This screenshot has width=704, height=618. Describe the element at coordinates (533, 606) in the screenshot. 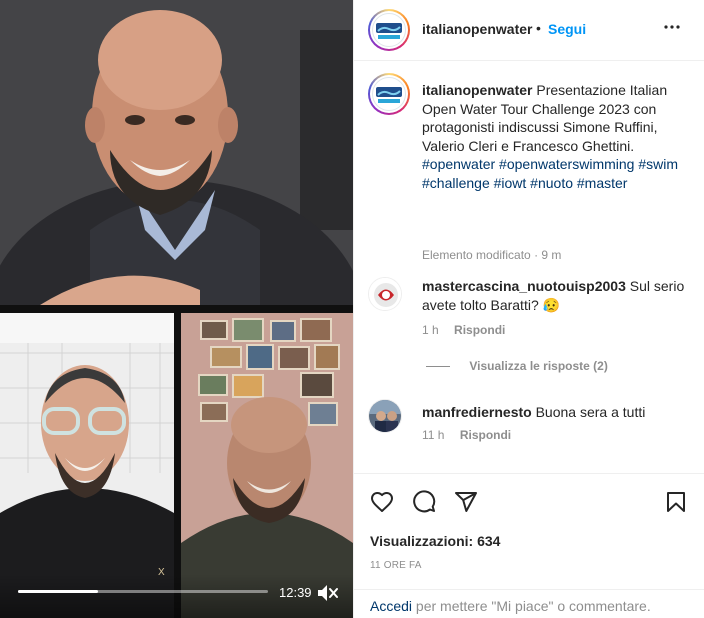

I see `login-text: per mettere "Mi piace" o commentare.` at that location.